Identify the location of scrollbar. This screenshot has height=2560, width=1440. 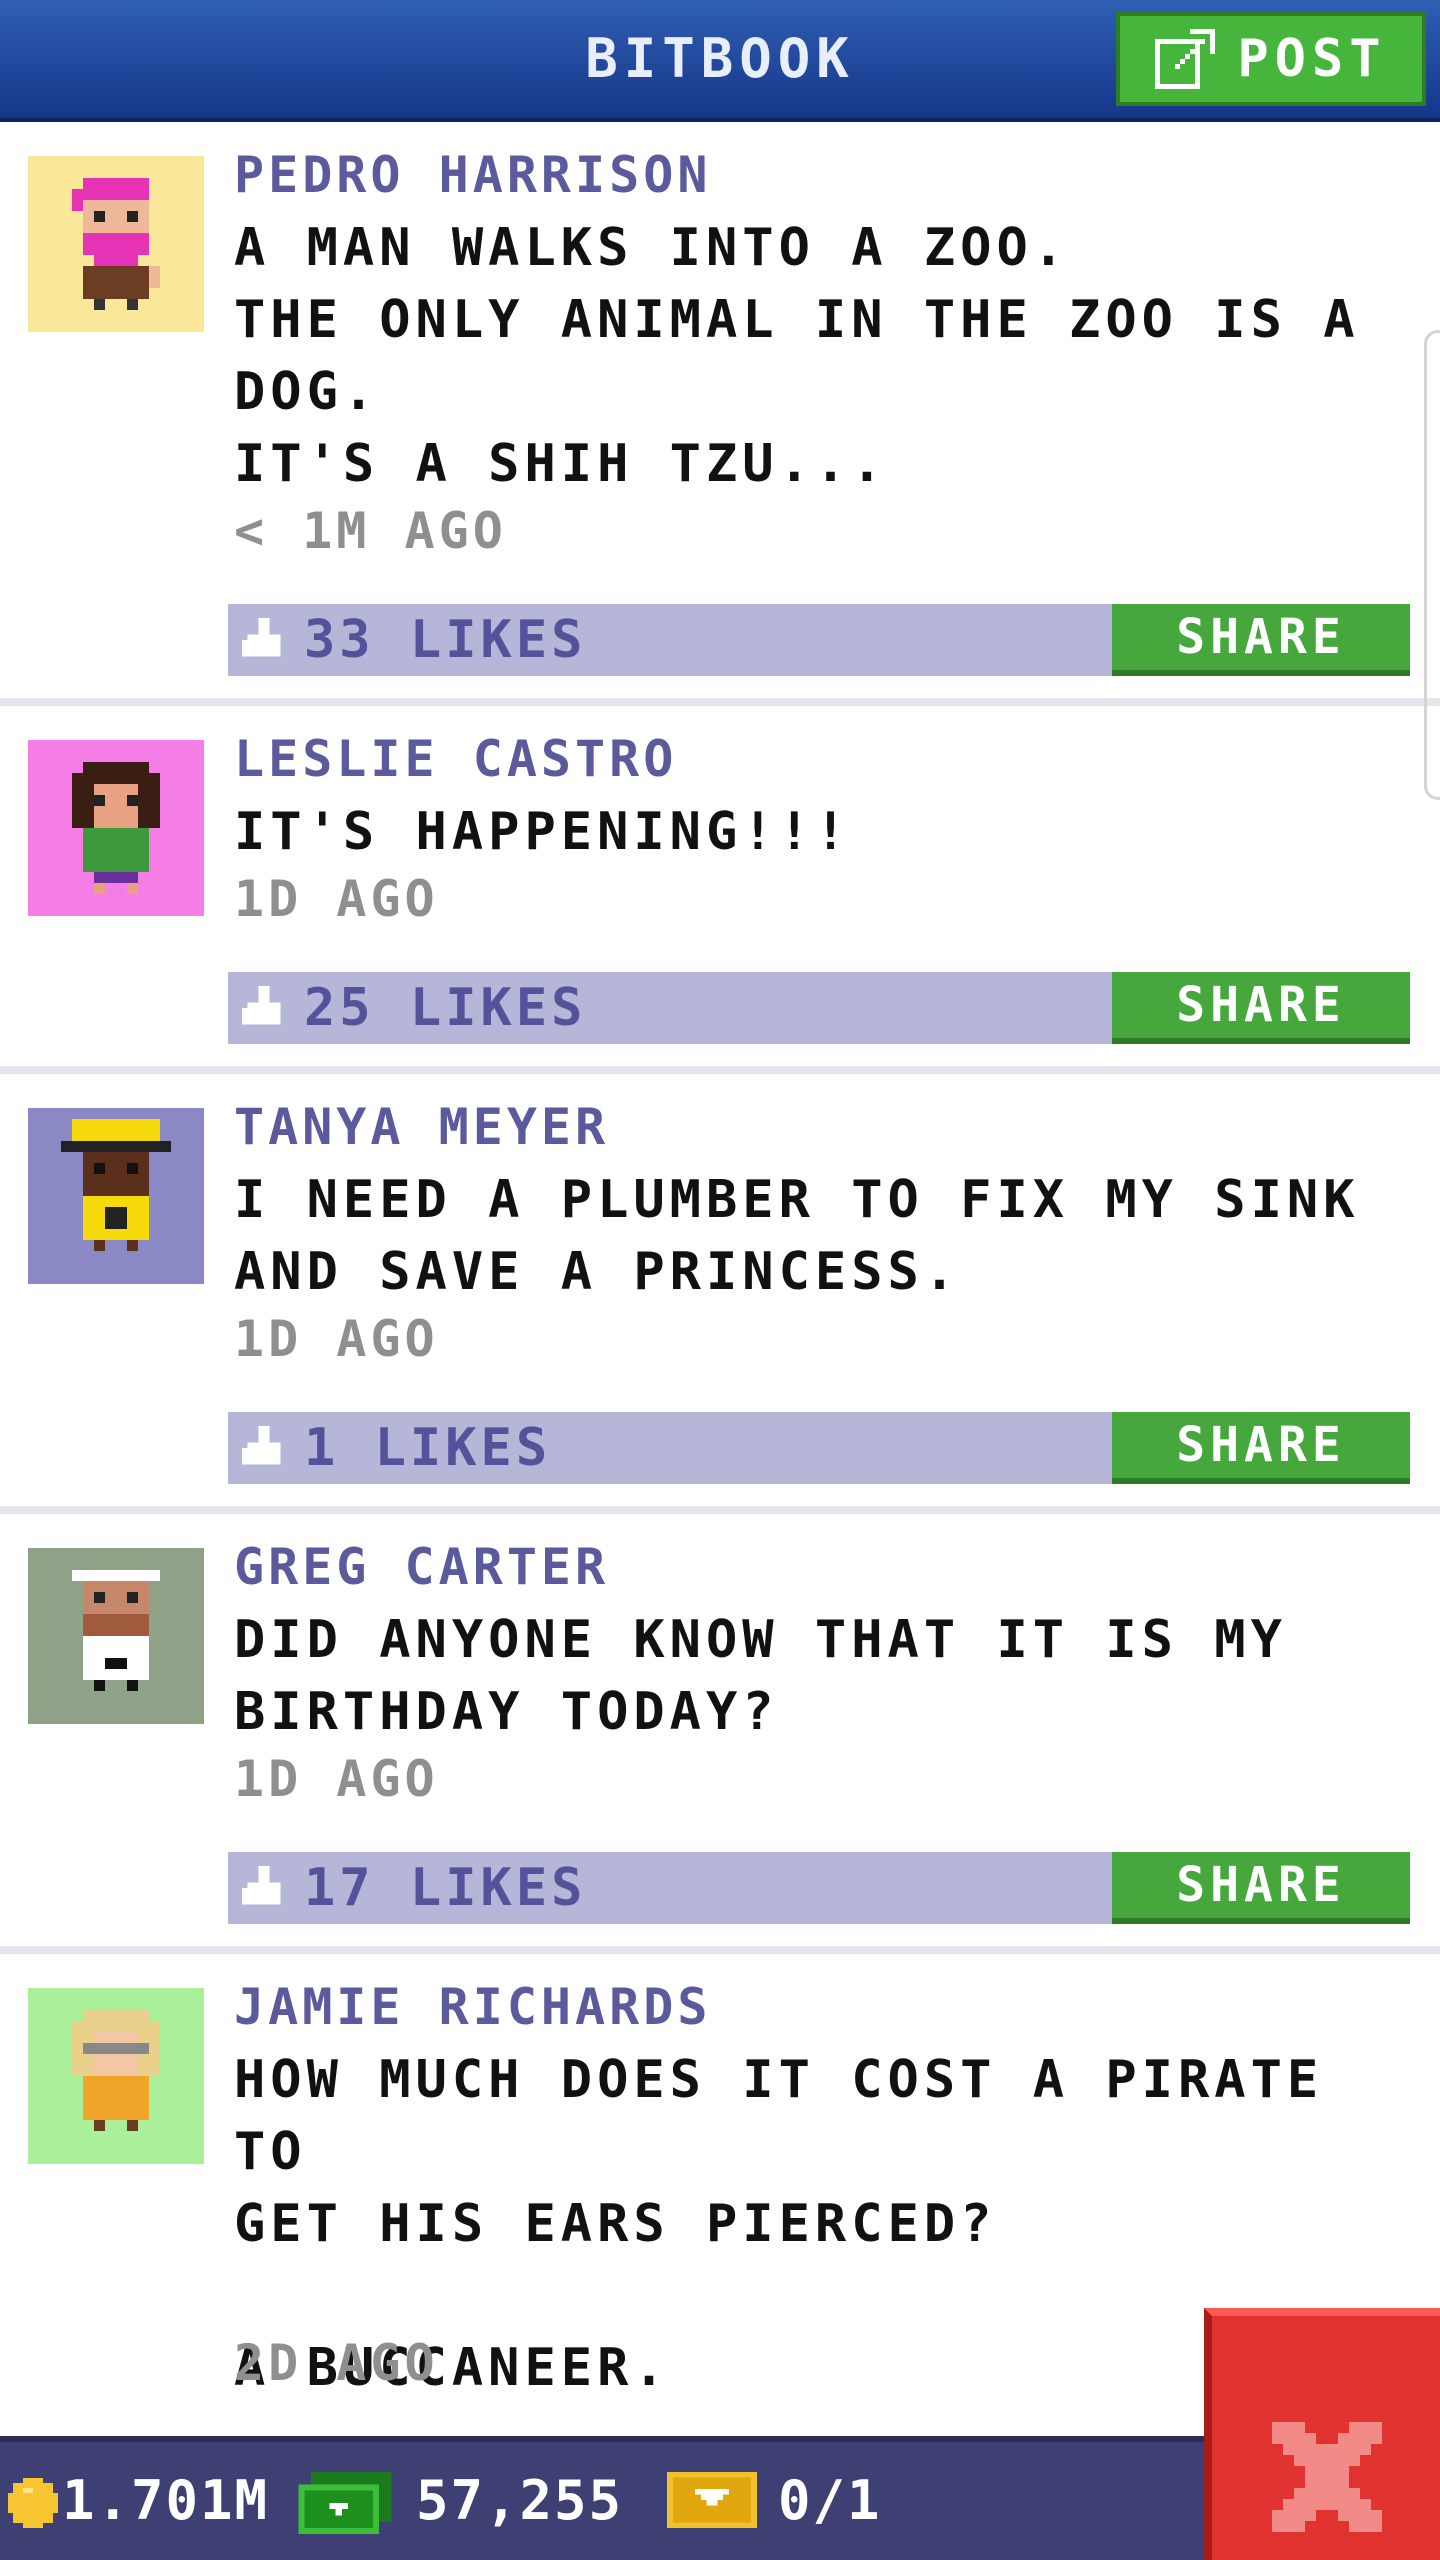
(1432, 565).